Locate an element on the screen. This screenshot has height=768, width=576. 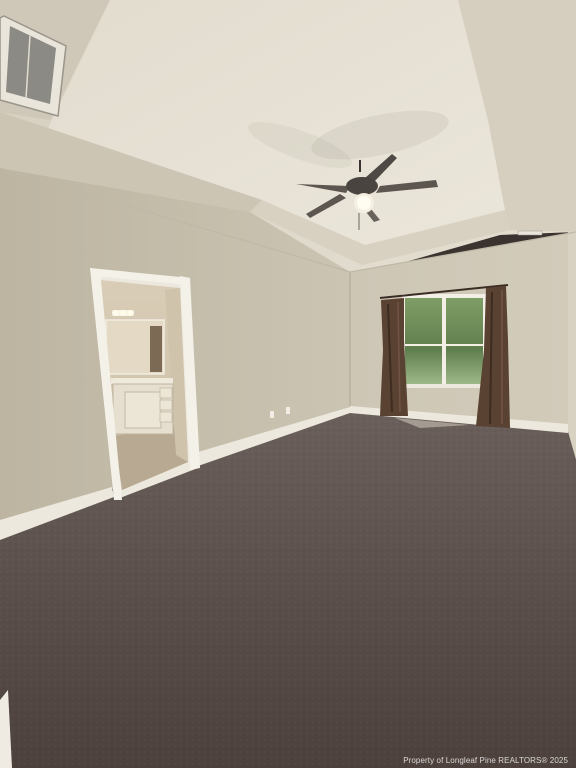
bathroom-vanity is located at coordinates (142, 406).